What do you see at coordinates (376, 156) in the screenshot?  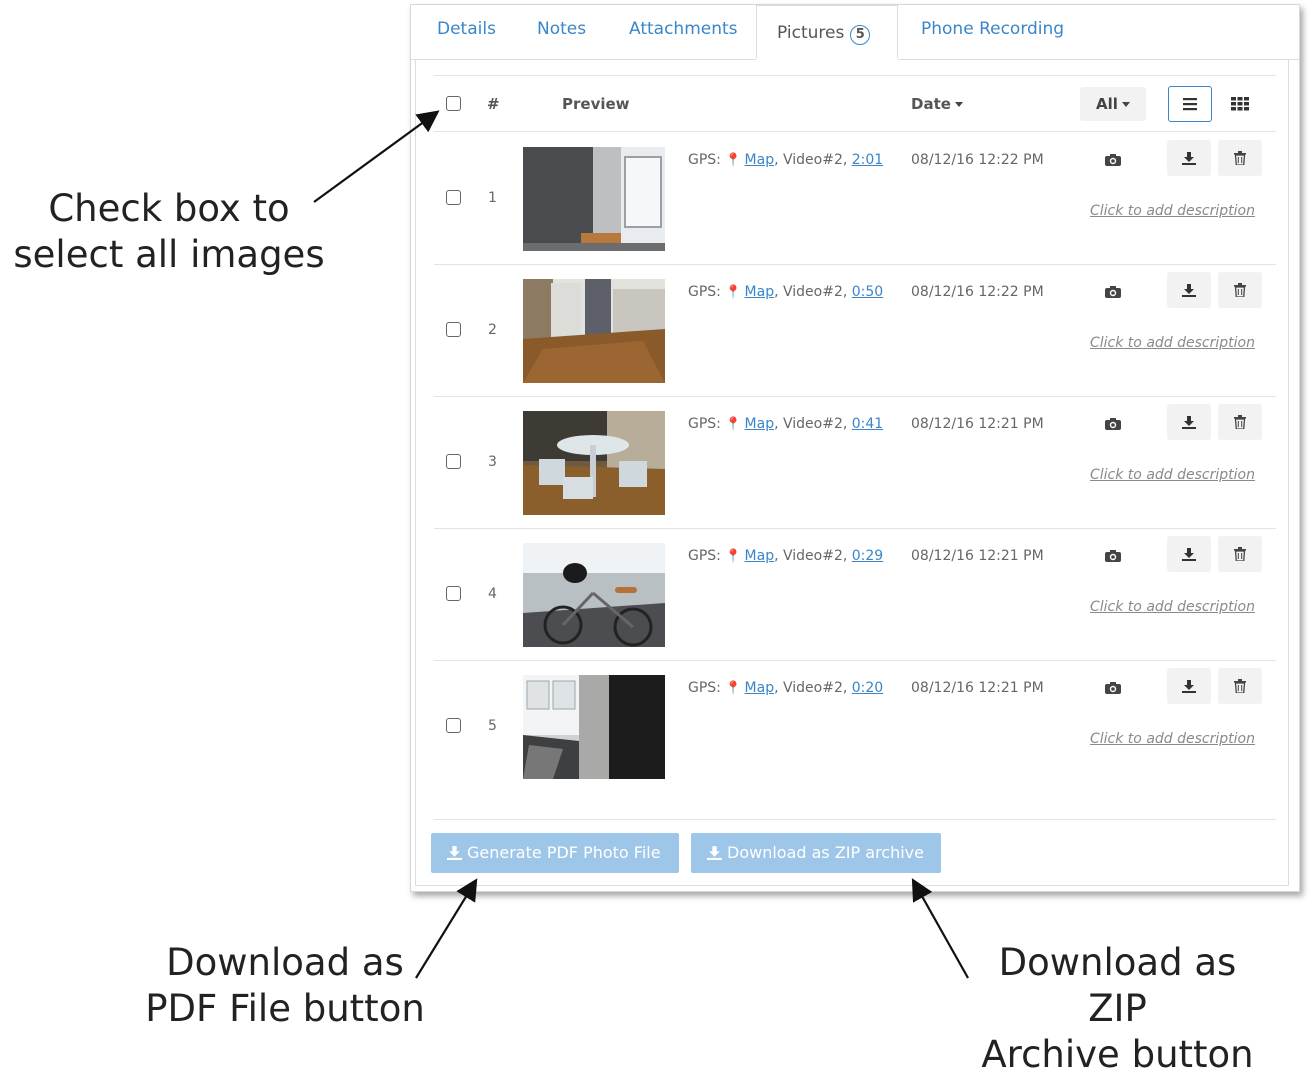 I see `arrow-select-all` at bounding box center [376, 156].